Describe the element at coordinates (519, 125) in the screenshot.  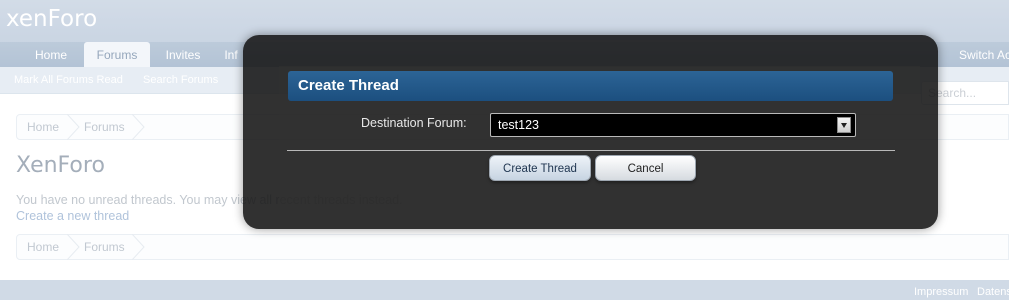
I see `destination-forum-value: test123` at that location.